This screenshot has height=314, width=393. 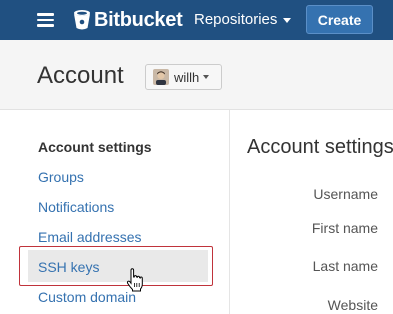 I want to click on sidebar-item-email-addresses: Email addresses, so click(x=90, y=237).